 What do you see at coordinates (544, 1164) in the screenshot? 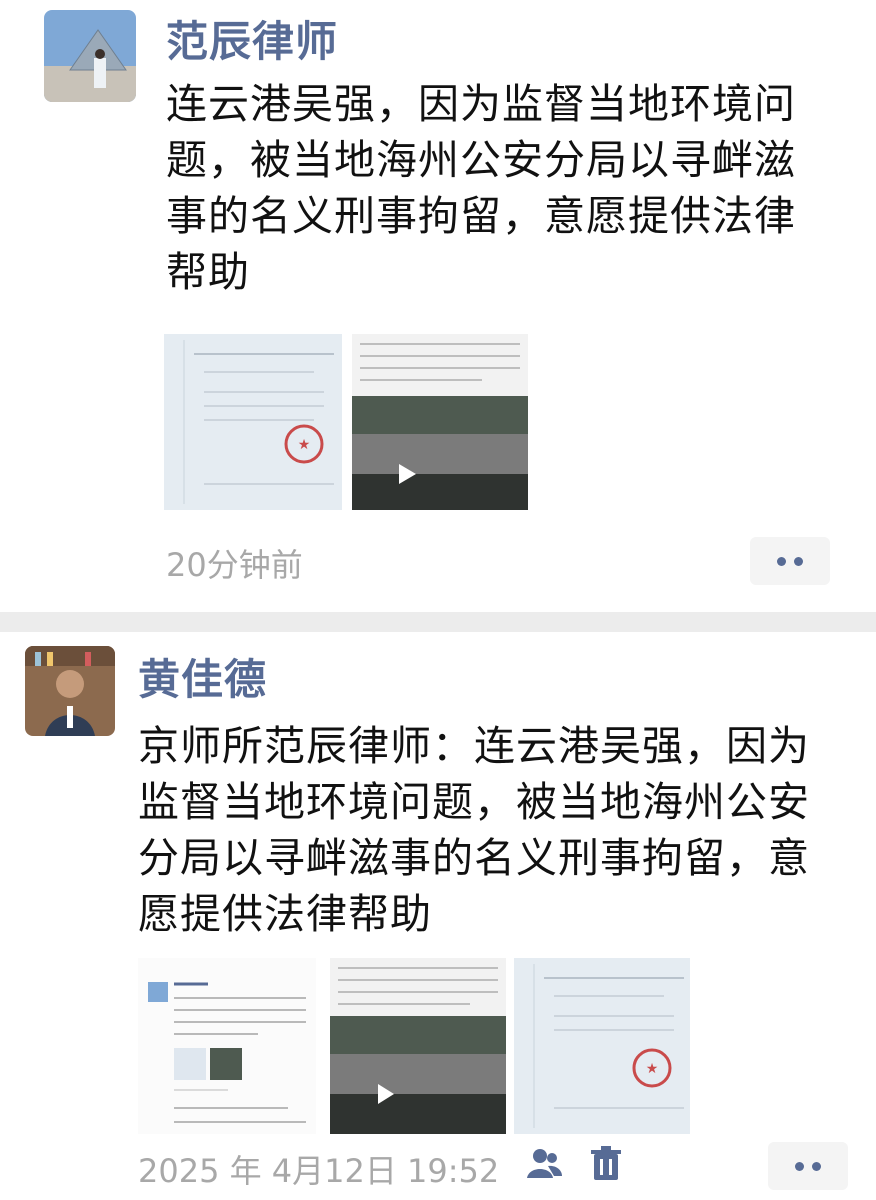
I see `friends-visible-icon` at bounding box center [544, 1164].